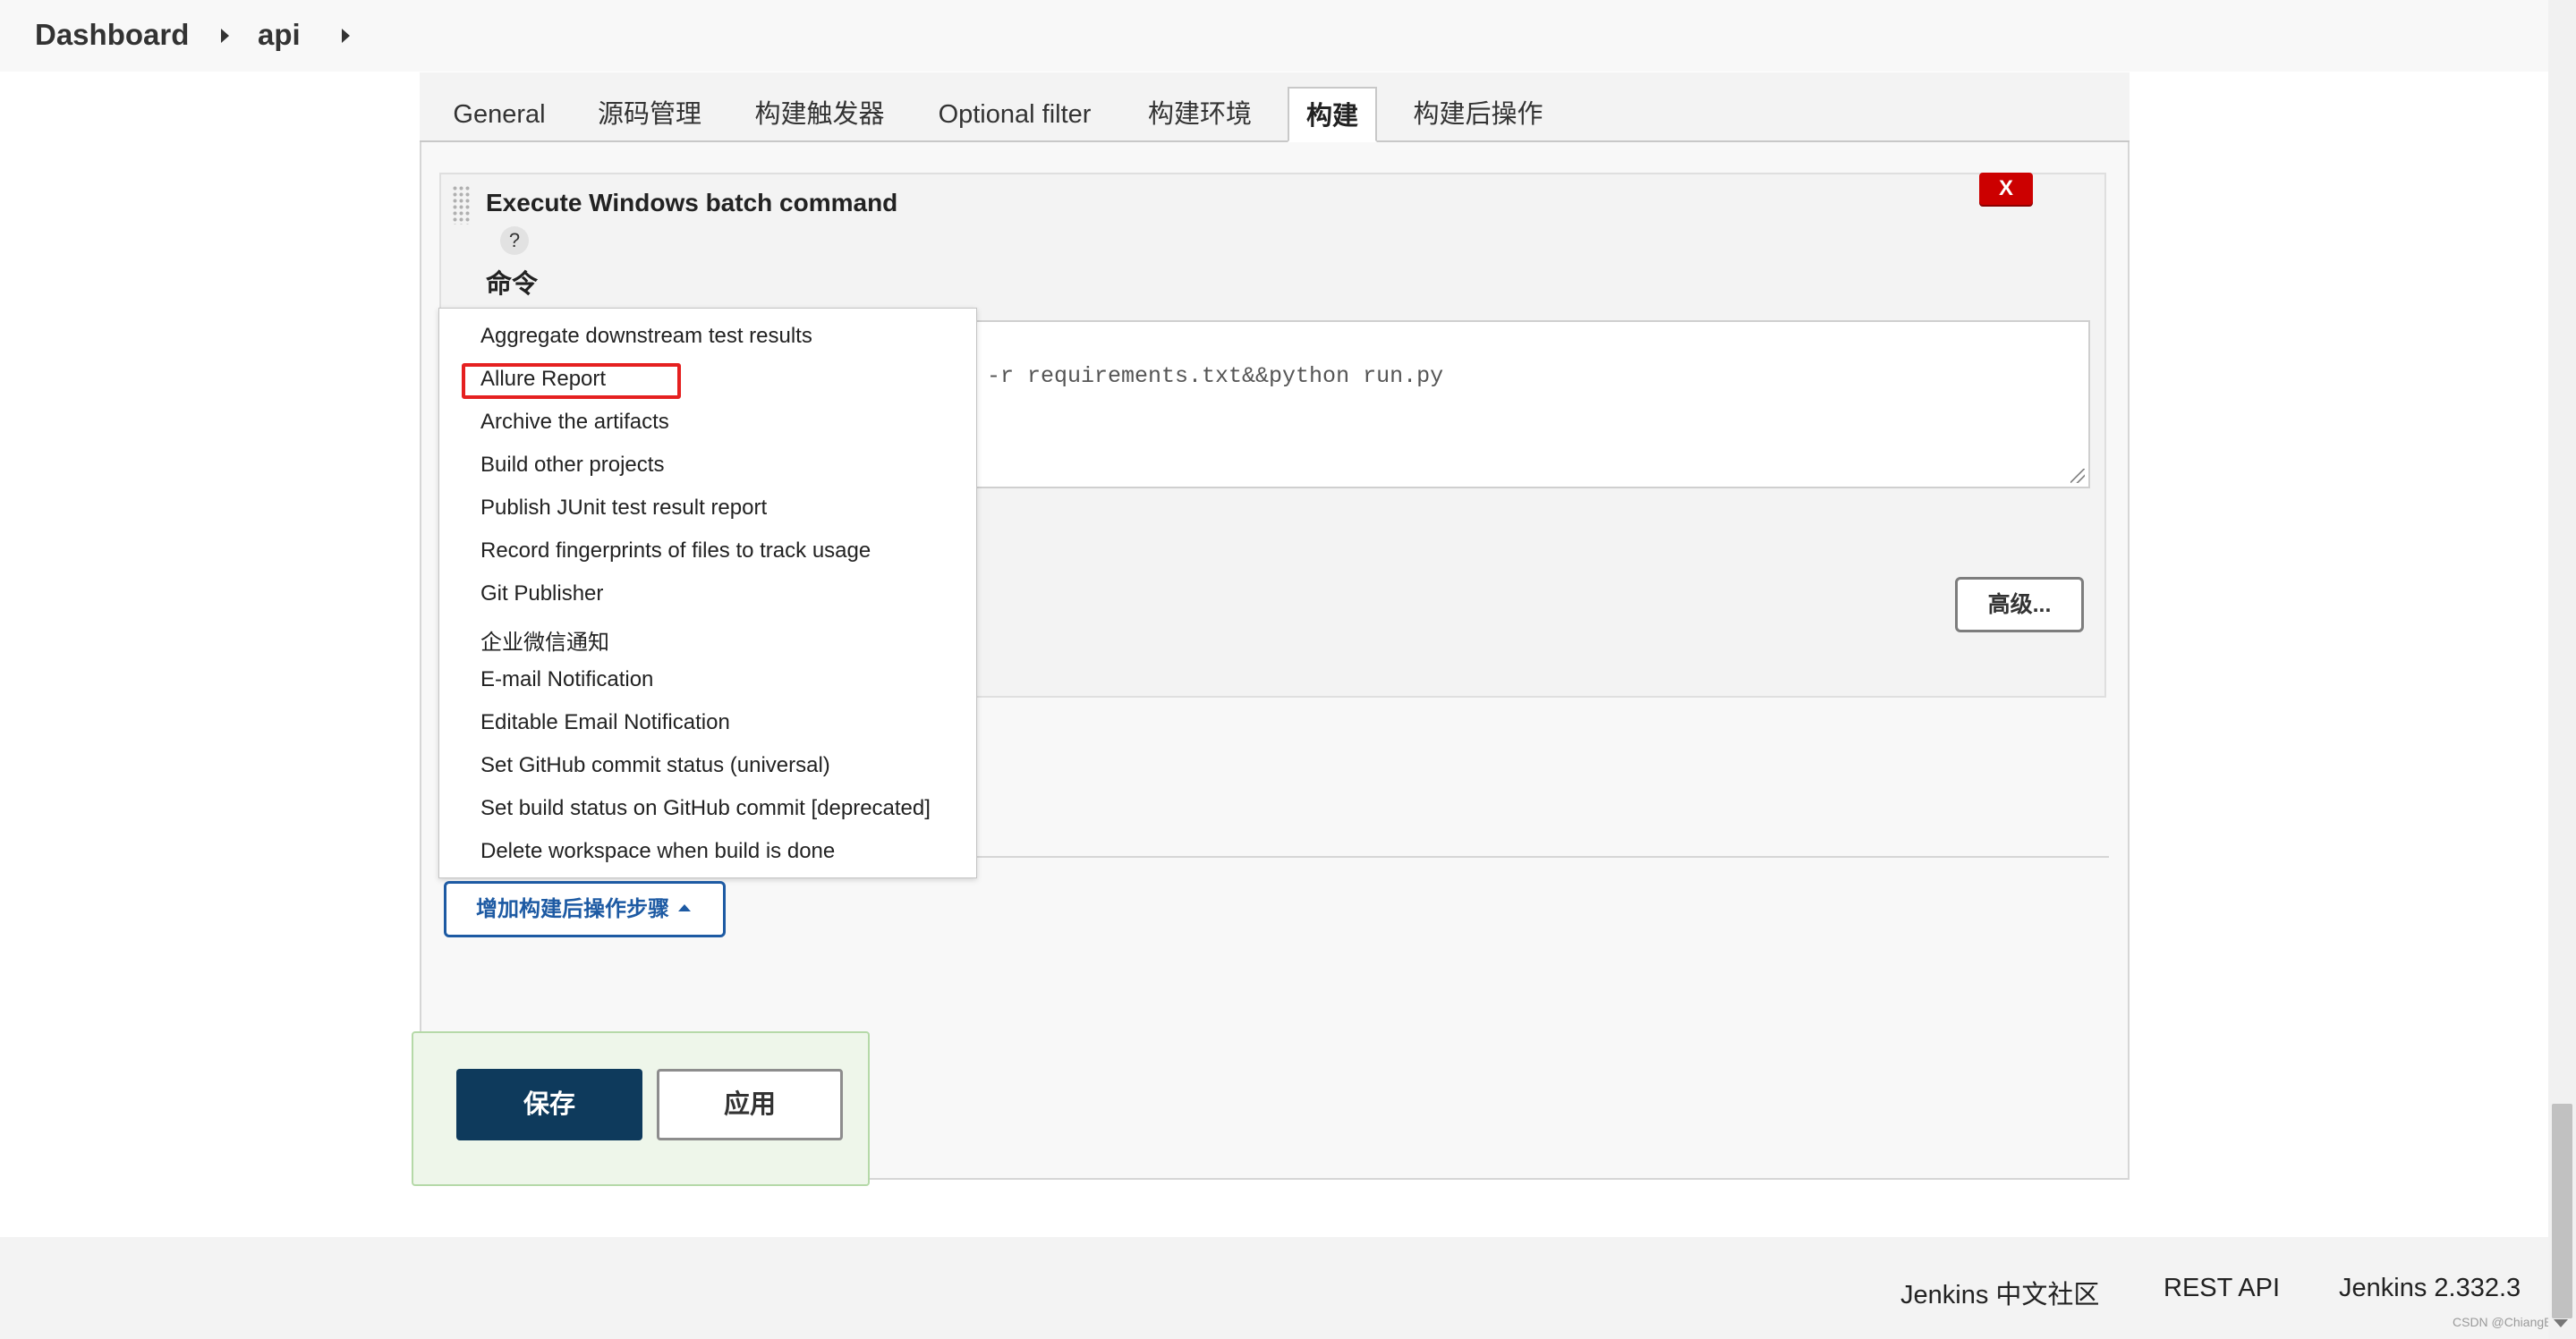 Image resolution: width=2576 pixels, height=1339 pixels. What do you see at coordinates (514, 240) in the screenshot?
I see `help-icon: ?` at bounding box center [514, 240].